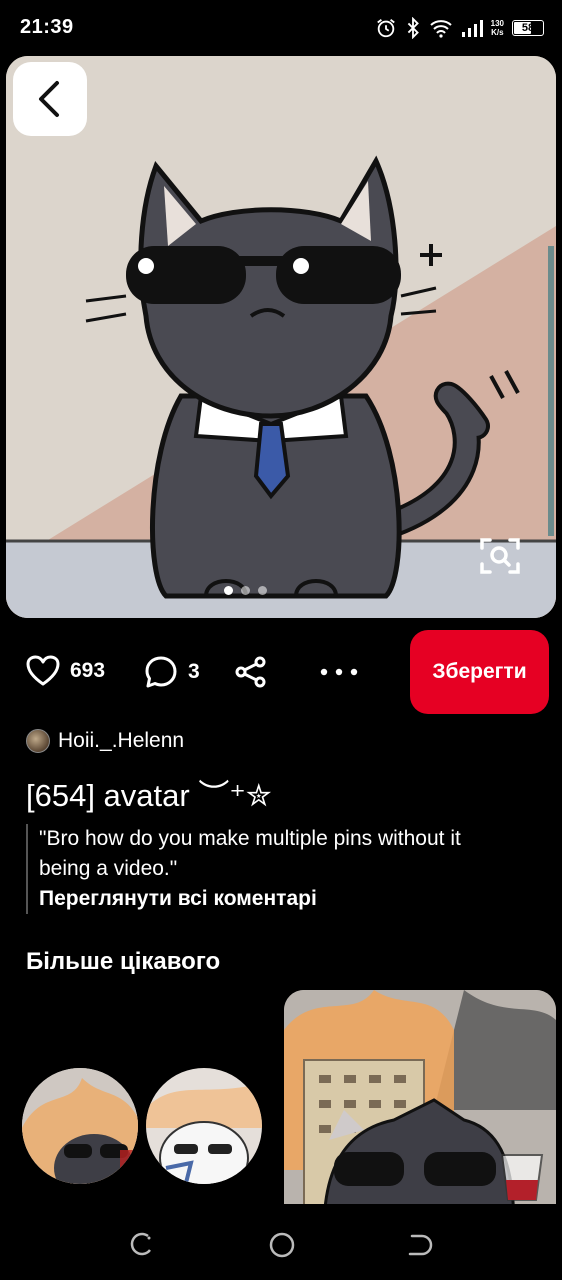 Image resolution: width=562 pixels, height=1280 pixels. I want to click on lens-icon, so click(500, 556).